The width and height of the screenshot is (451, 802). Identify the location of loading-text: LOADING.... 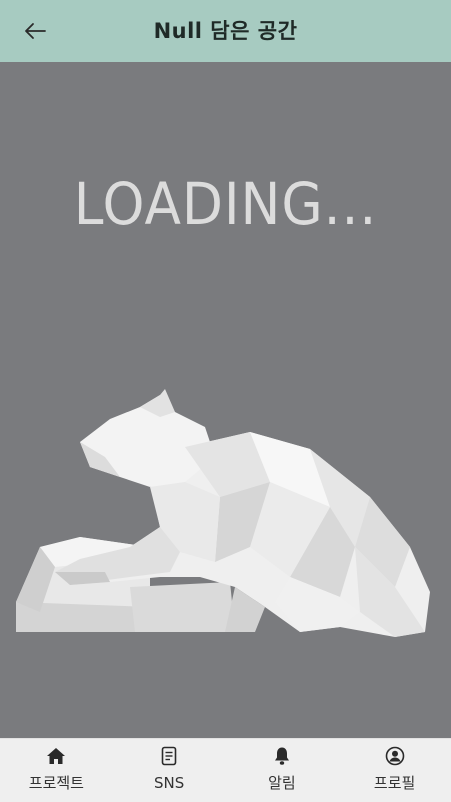
(225, 204).